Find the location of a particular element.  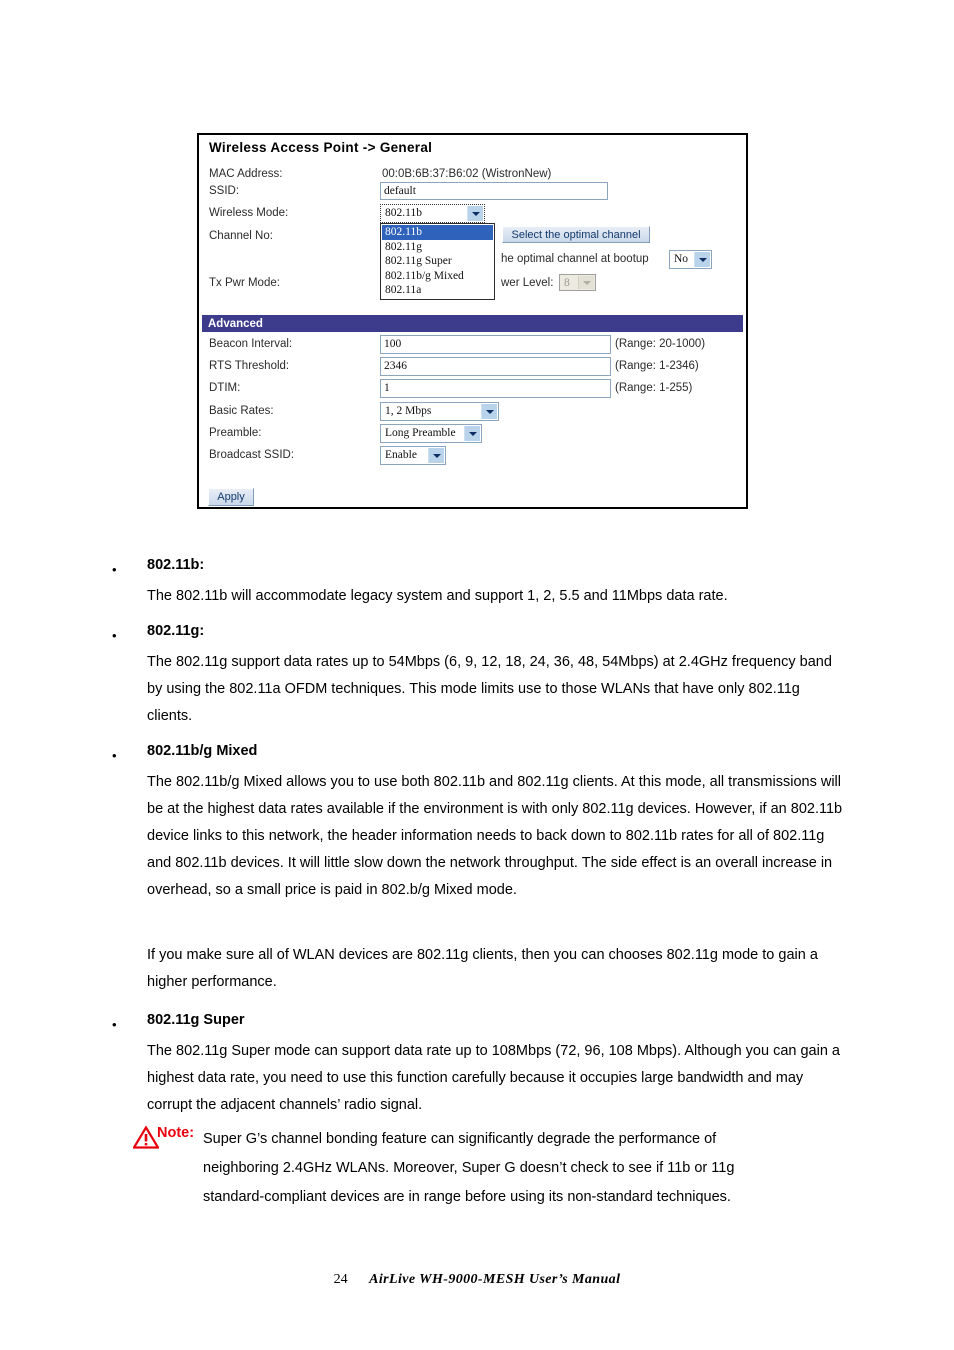

broadcast-ssid-label: Broadcast SSID: is located at coordinates (252, 455).